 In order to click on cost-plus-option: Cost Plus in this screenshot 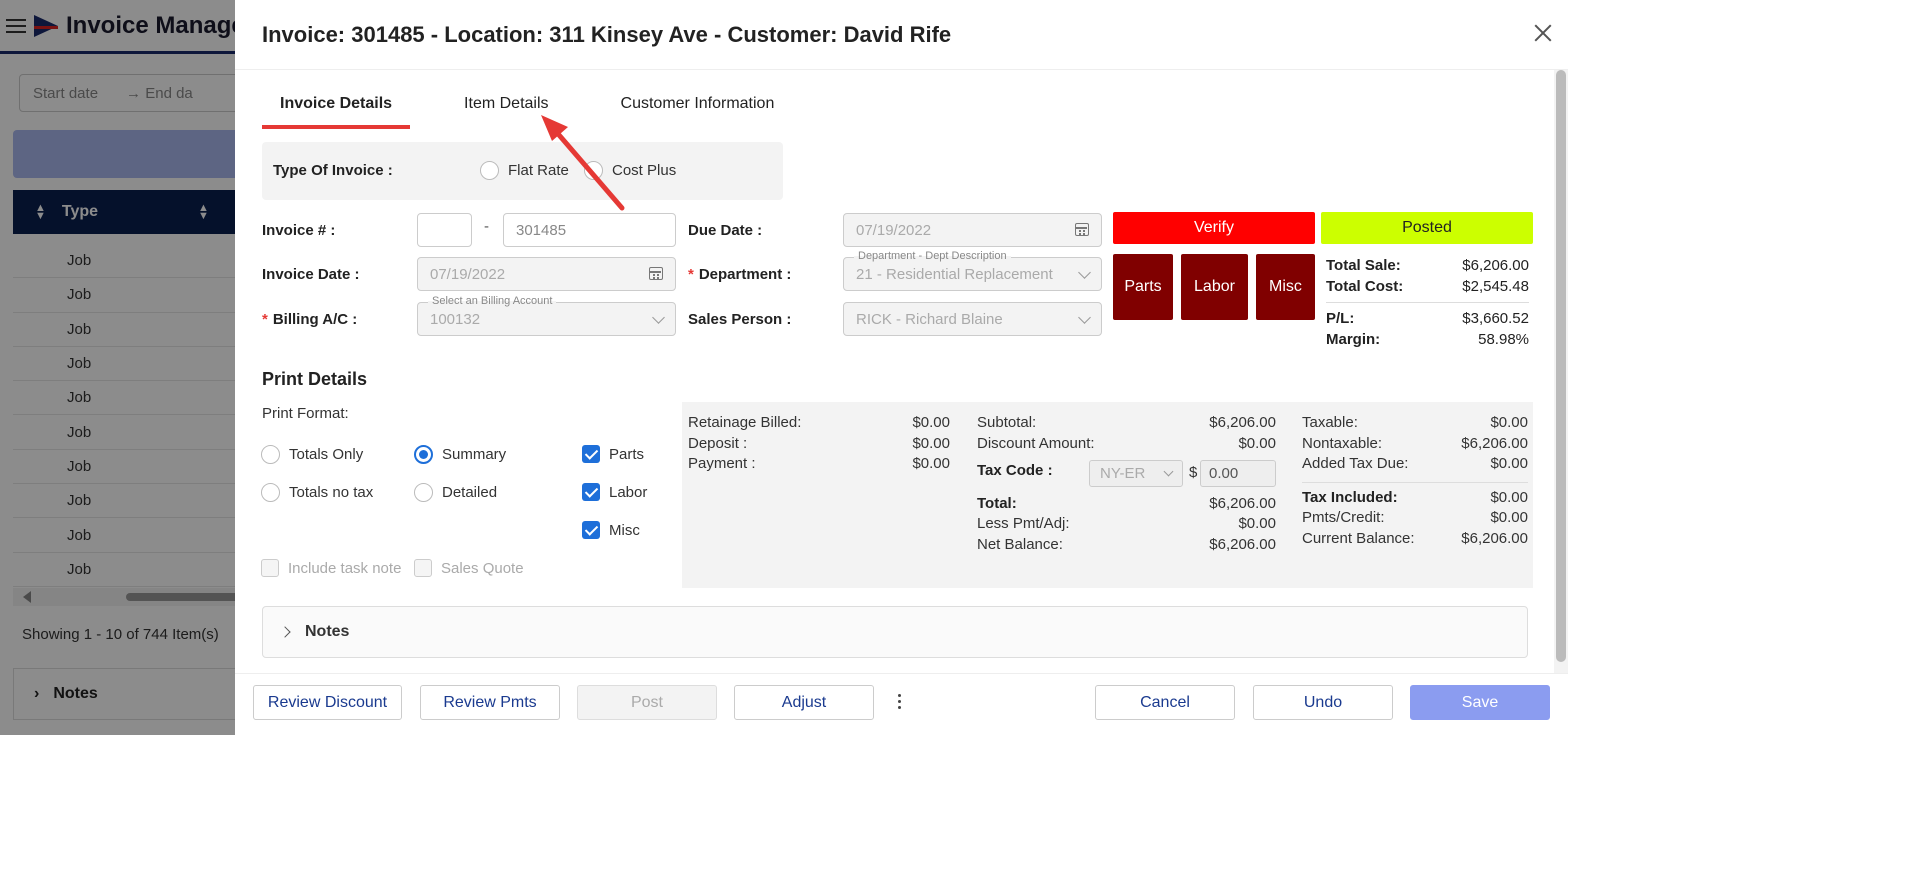, I will do `click(630, 170)`.